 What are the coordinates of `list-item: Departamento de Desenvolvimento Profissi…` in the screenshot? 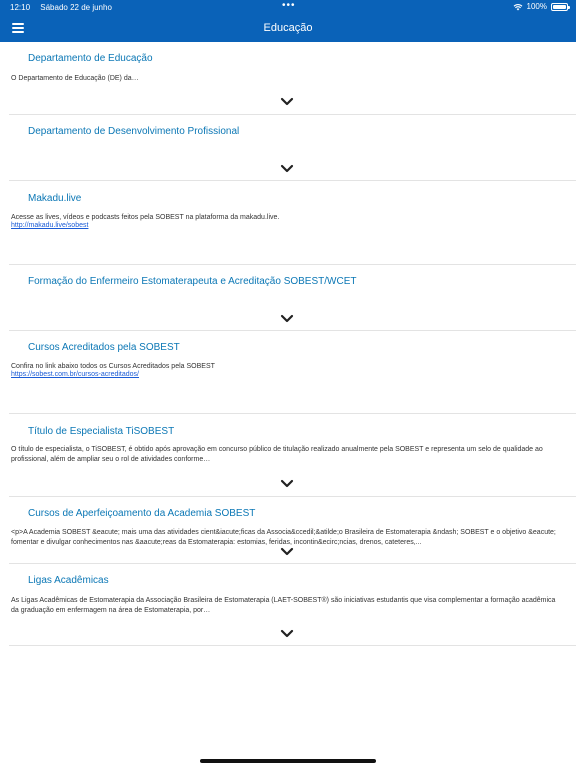 It's located at (292, 148).